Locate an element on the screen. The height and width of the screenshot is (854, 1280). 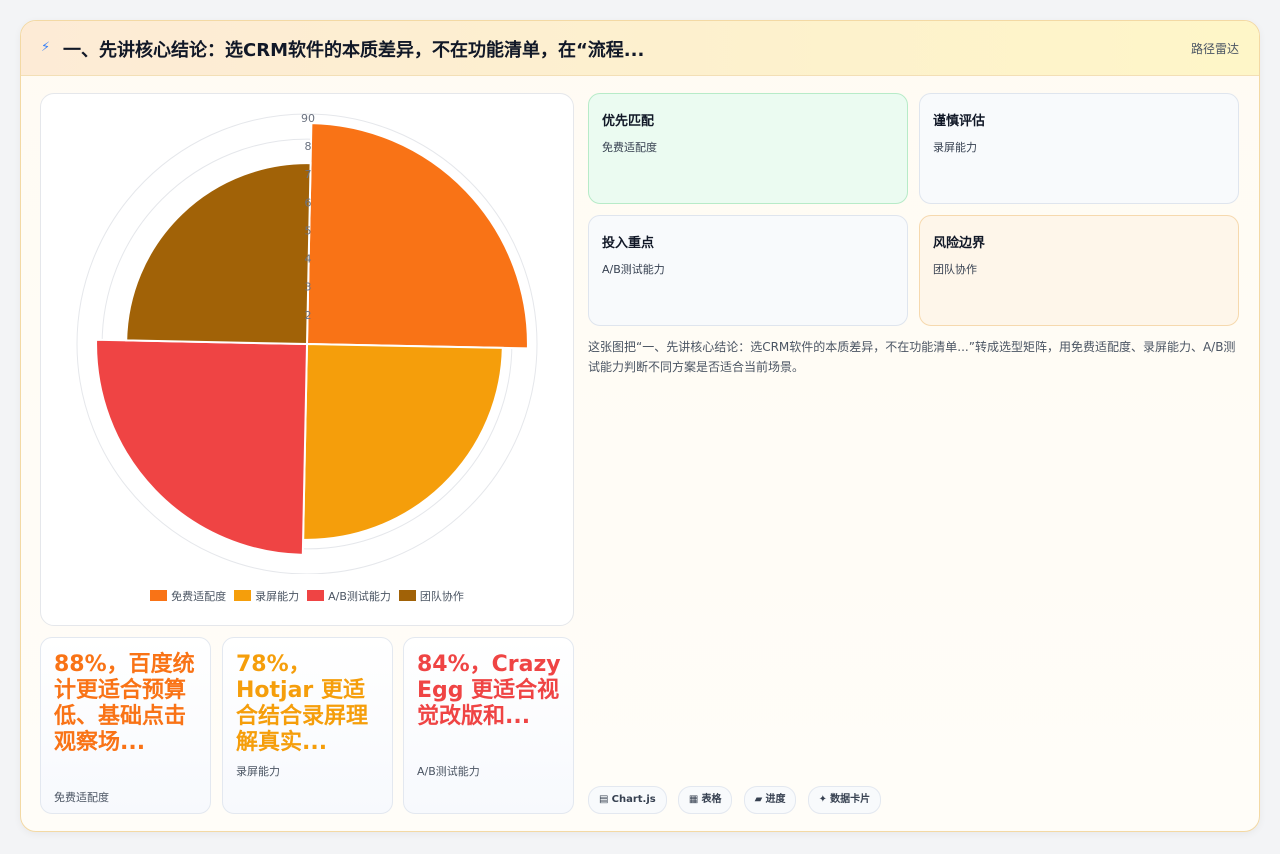
quadrant-priority-match: 优先匹配 免费适配度 is located at coordinates (748, 148).